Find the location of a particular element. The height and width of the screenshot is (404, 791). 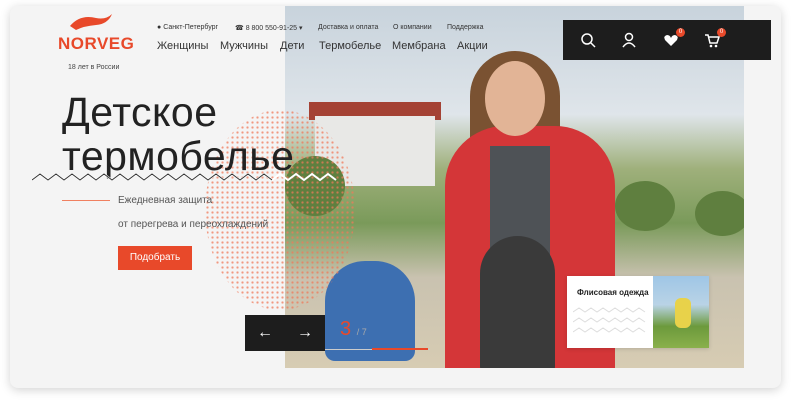

nav-item-sale: Акции is located at coordinates (472, 46).